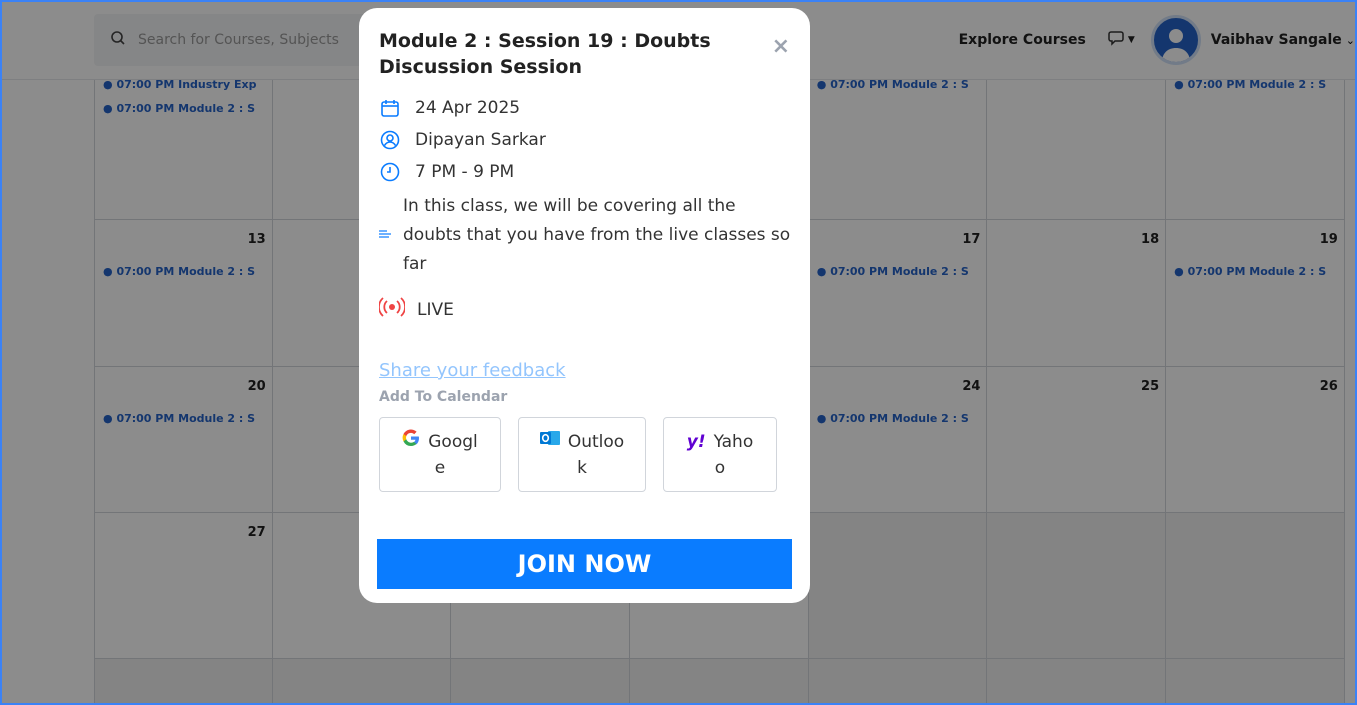 Image resolution: width=1357 pixels, height=705 pixels. Describe the element at coordinates (453, 441) in the screenshot. I see `google-button-label: Googl` at that location.